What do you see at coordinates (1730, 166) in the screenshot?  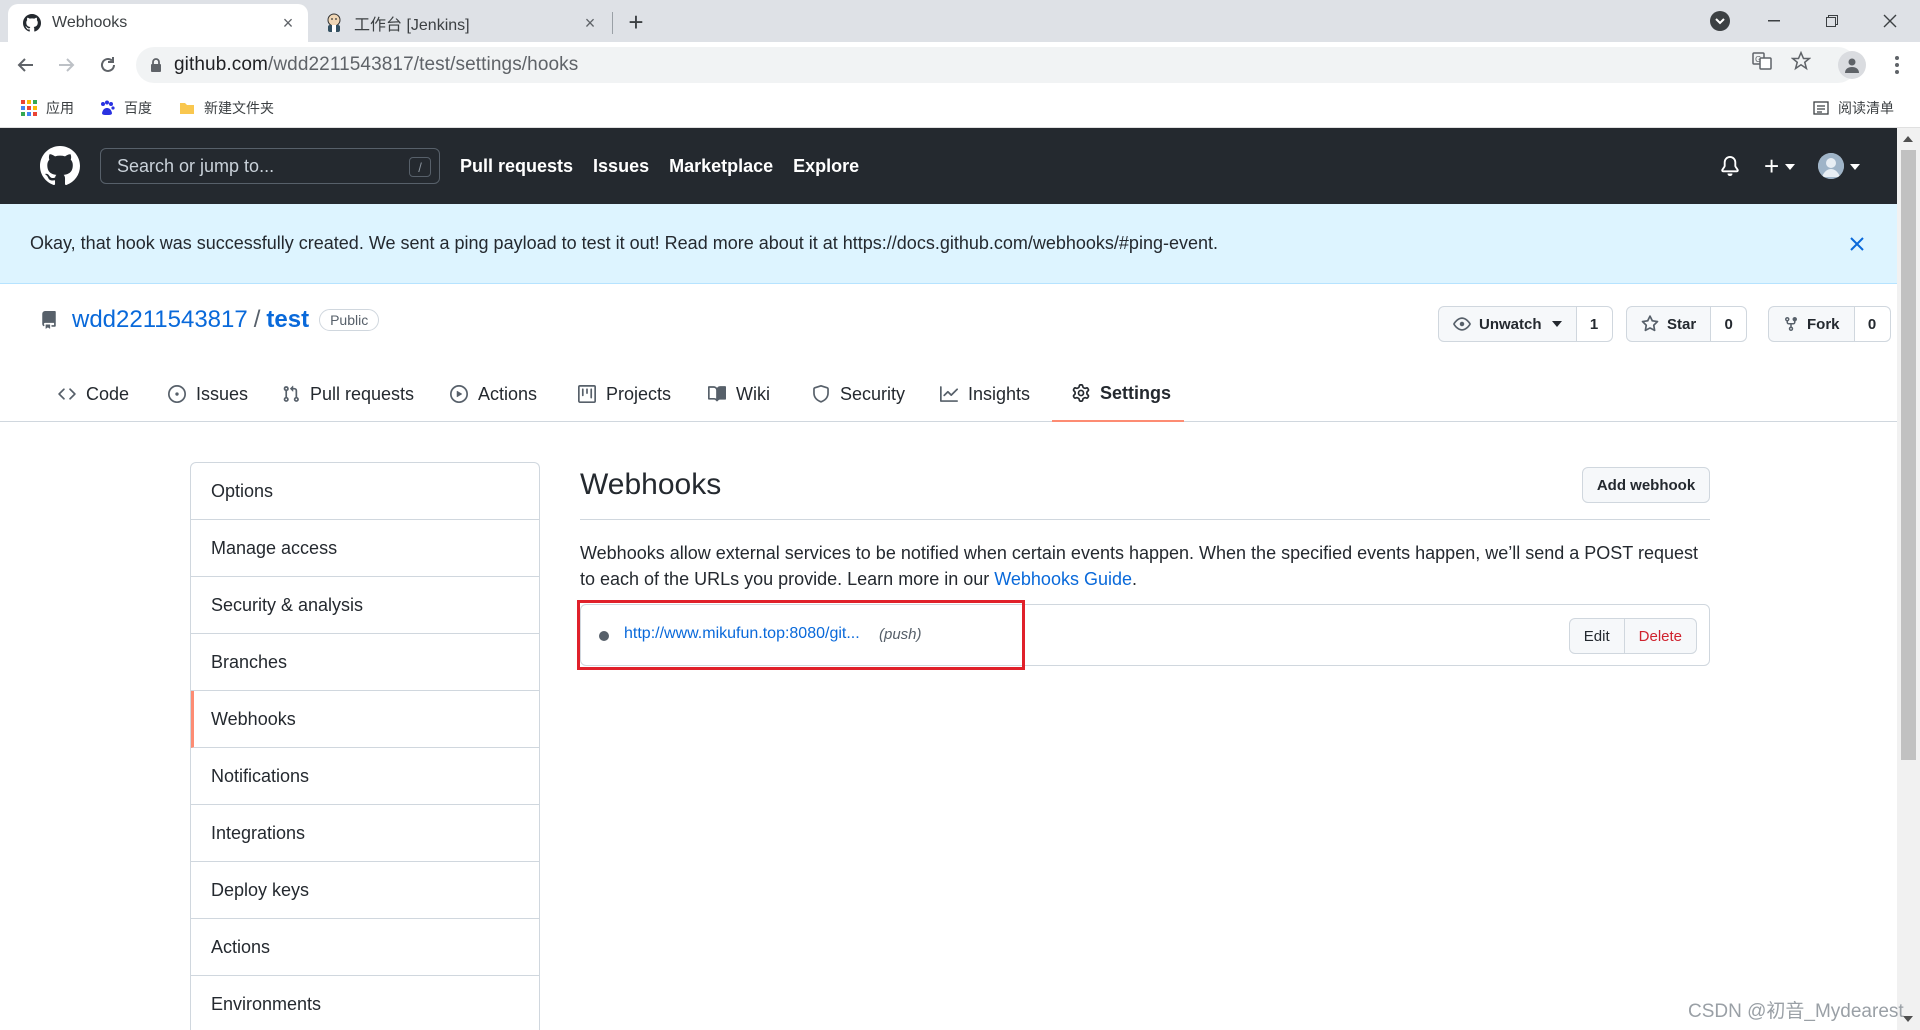 I see `notifications-bell-icon` at bounding box center [1730, 166].